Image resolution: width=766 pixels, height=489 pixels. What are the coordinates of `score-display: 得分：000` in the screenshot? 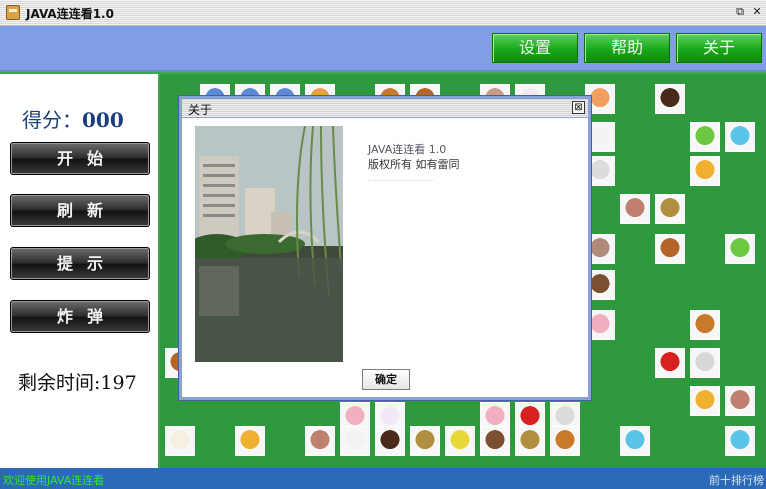 It's located at (73, 118).